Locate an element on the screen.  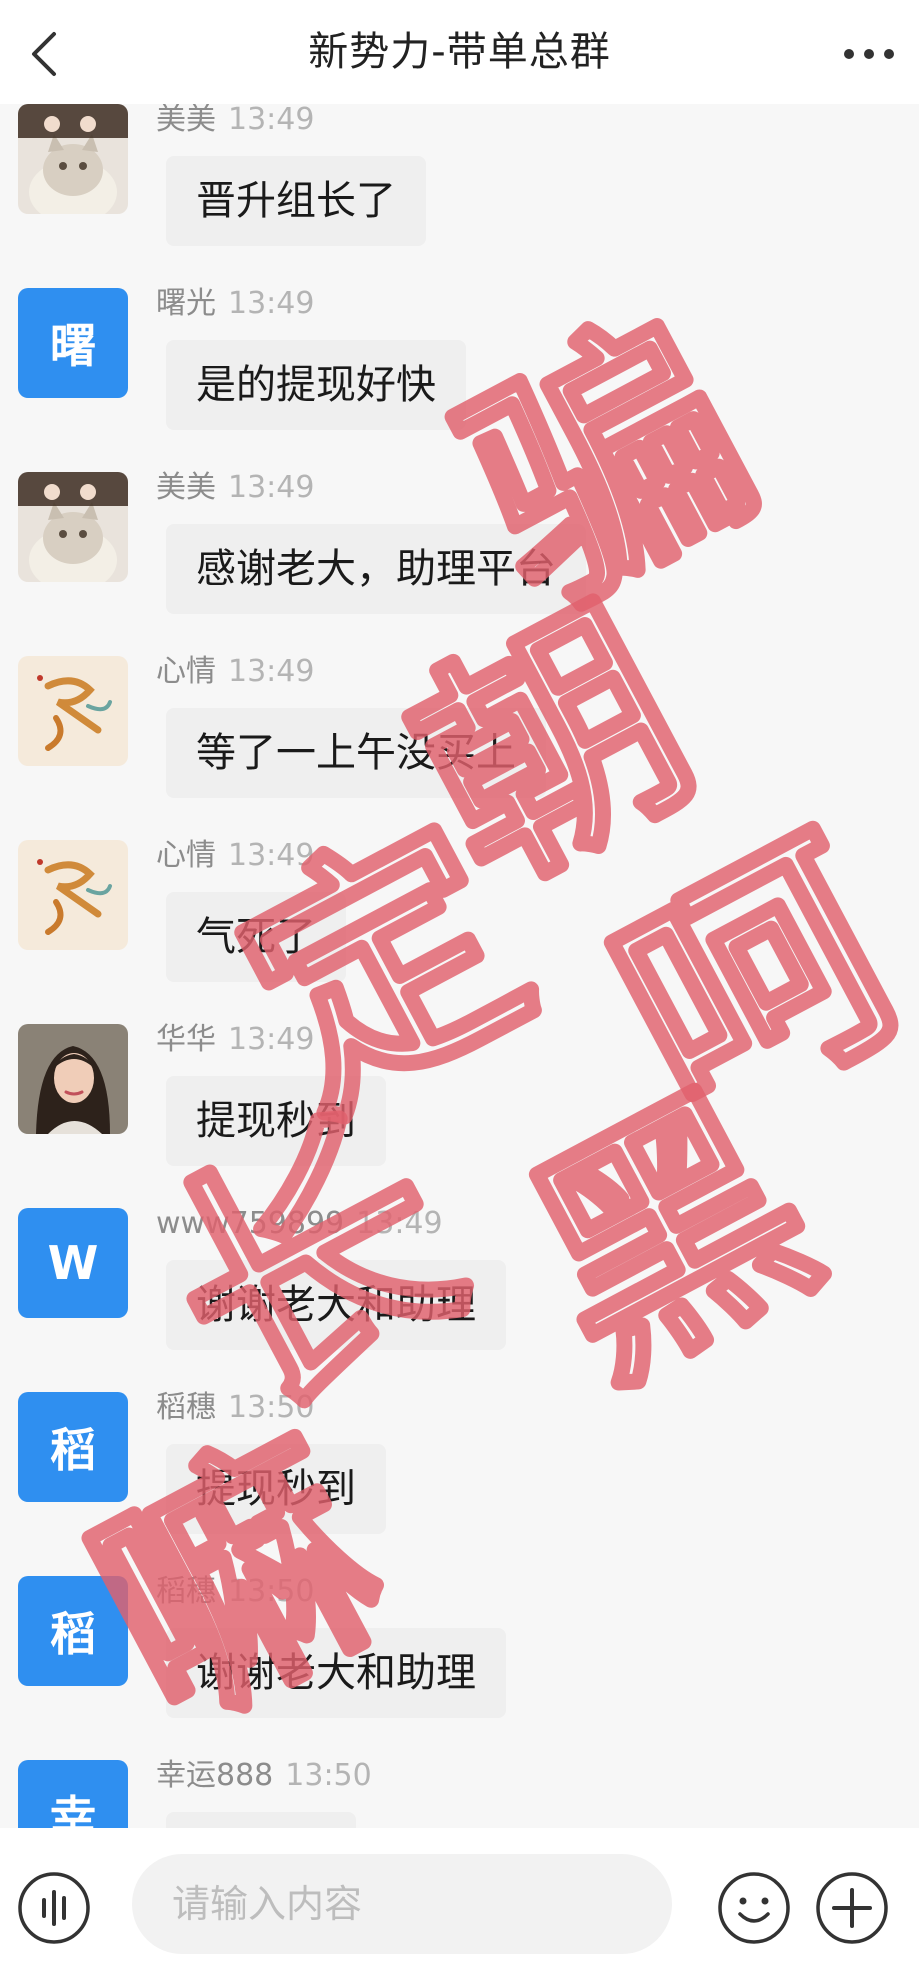
voice-icon is located at coordinates (54, 1908).